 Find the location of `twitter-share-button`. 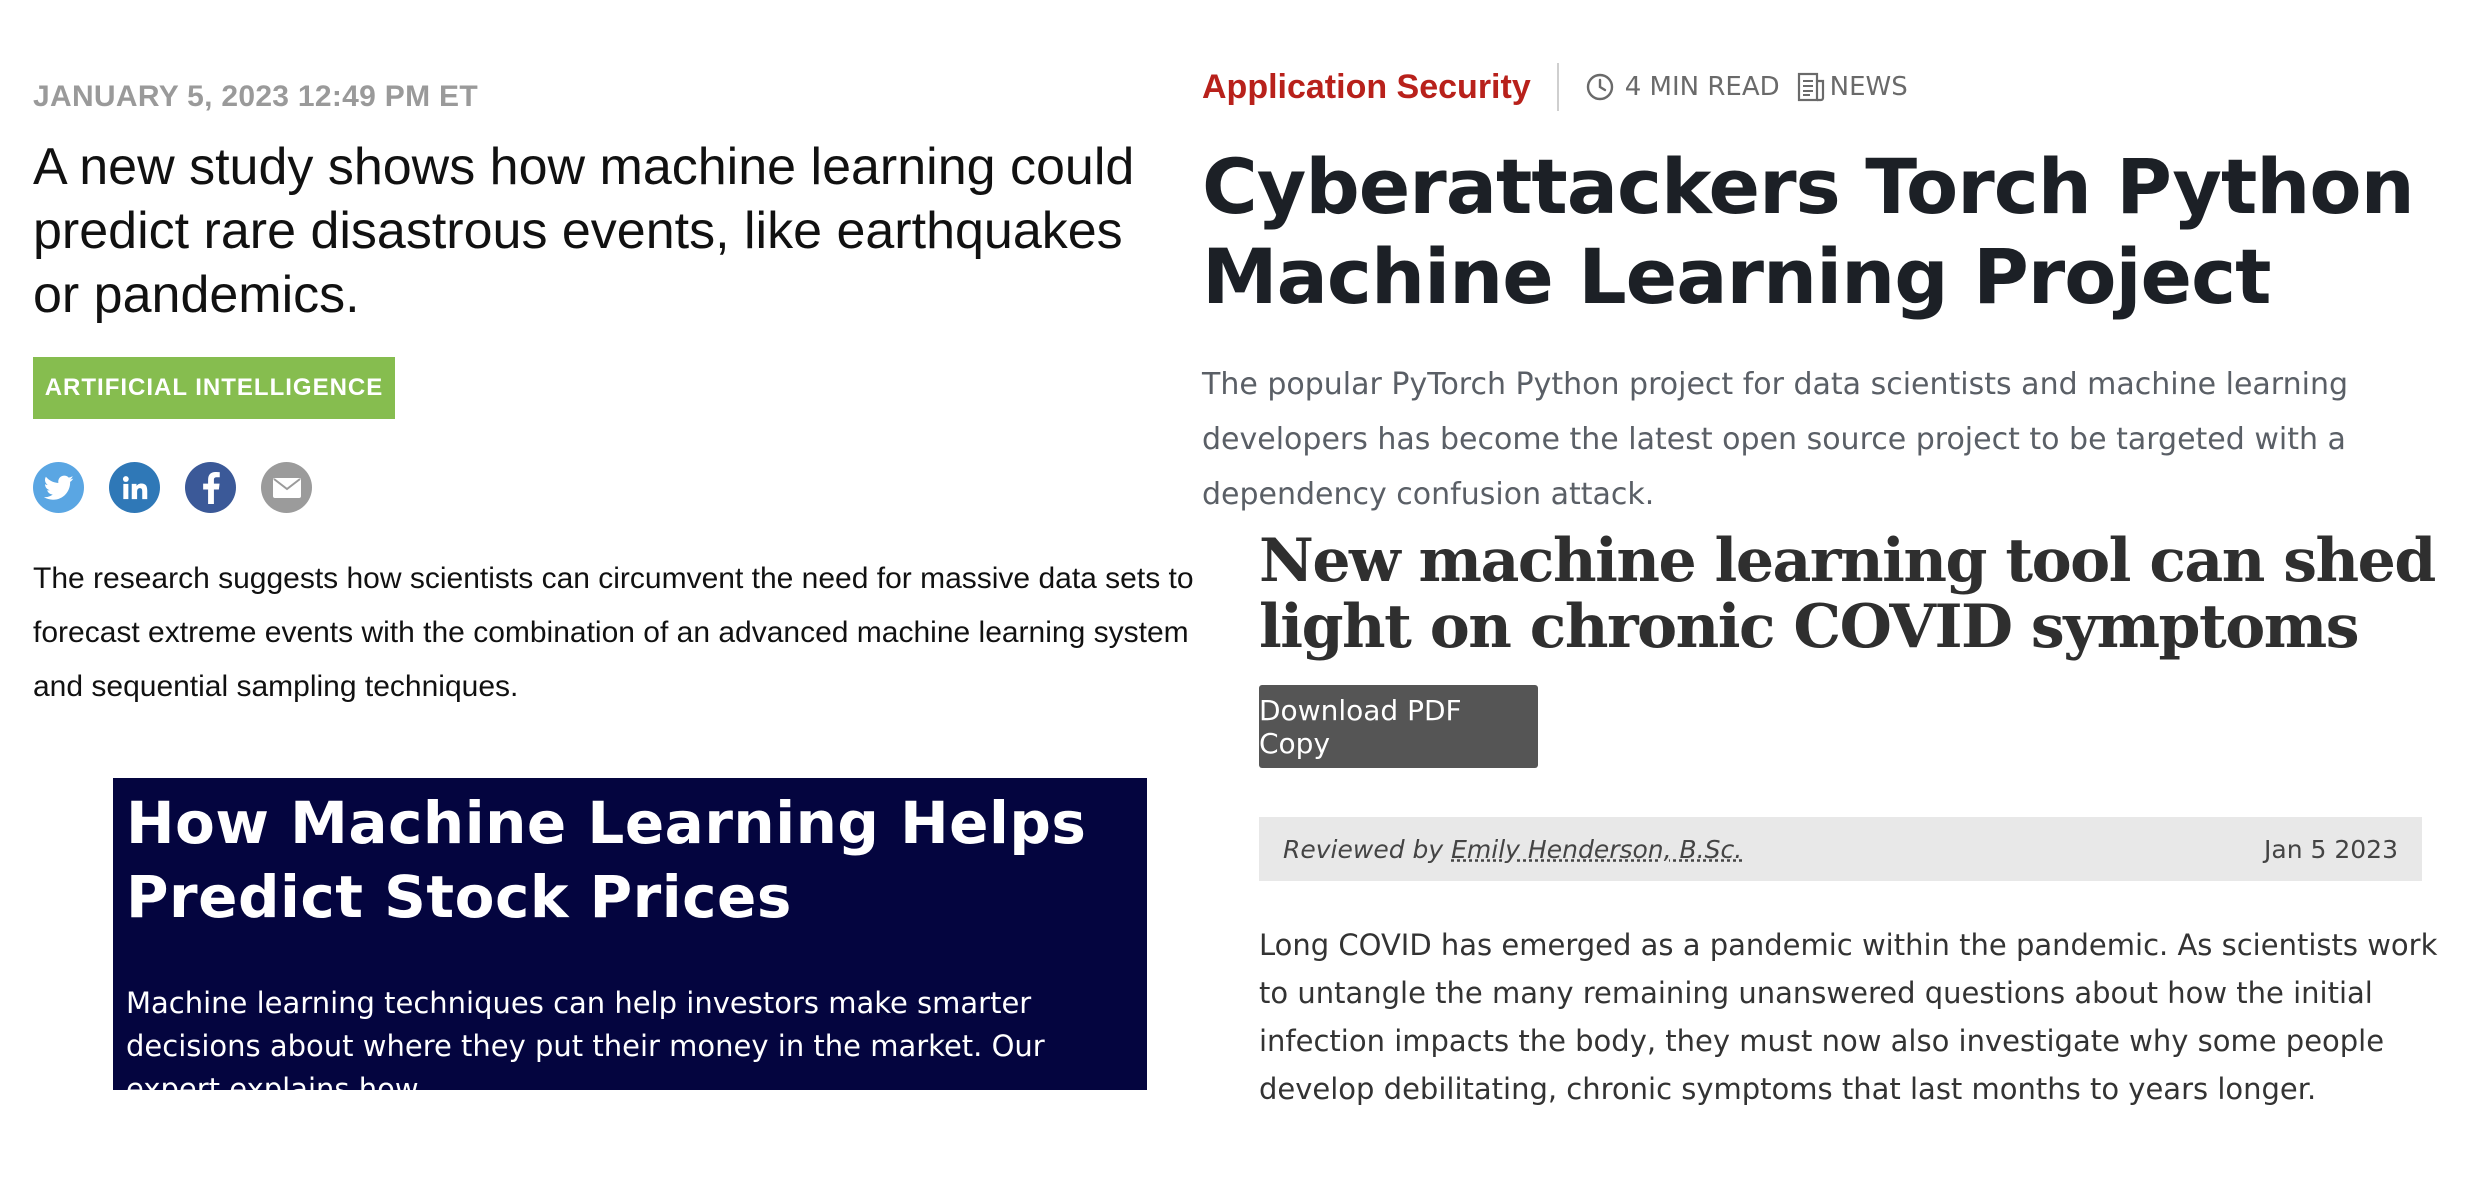

twitter-share-button is located at coordinates (58, 487).